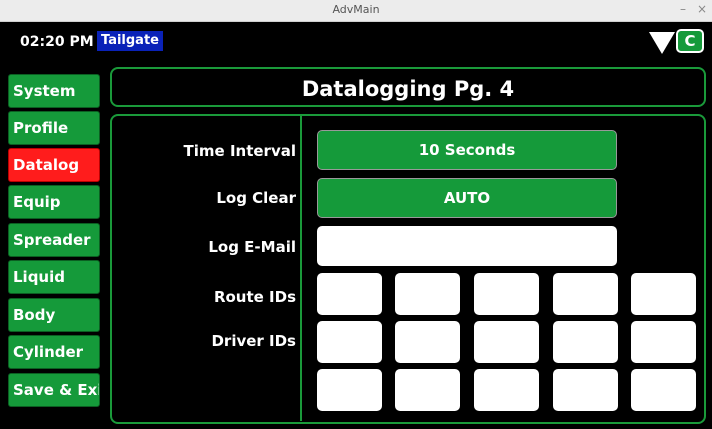 This screenshot has height=429, width=712. What do you see at coordinates (690, 41) in the screenshot?
I see `connection-badge: C` at bounding box center [690, 41].